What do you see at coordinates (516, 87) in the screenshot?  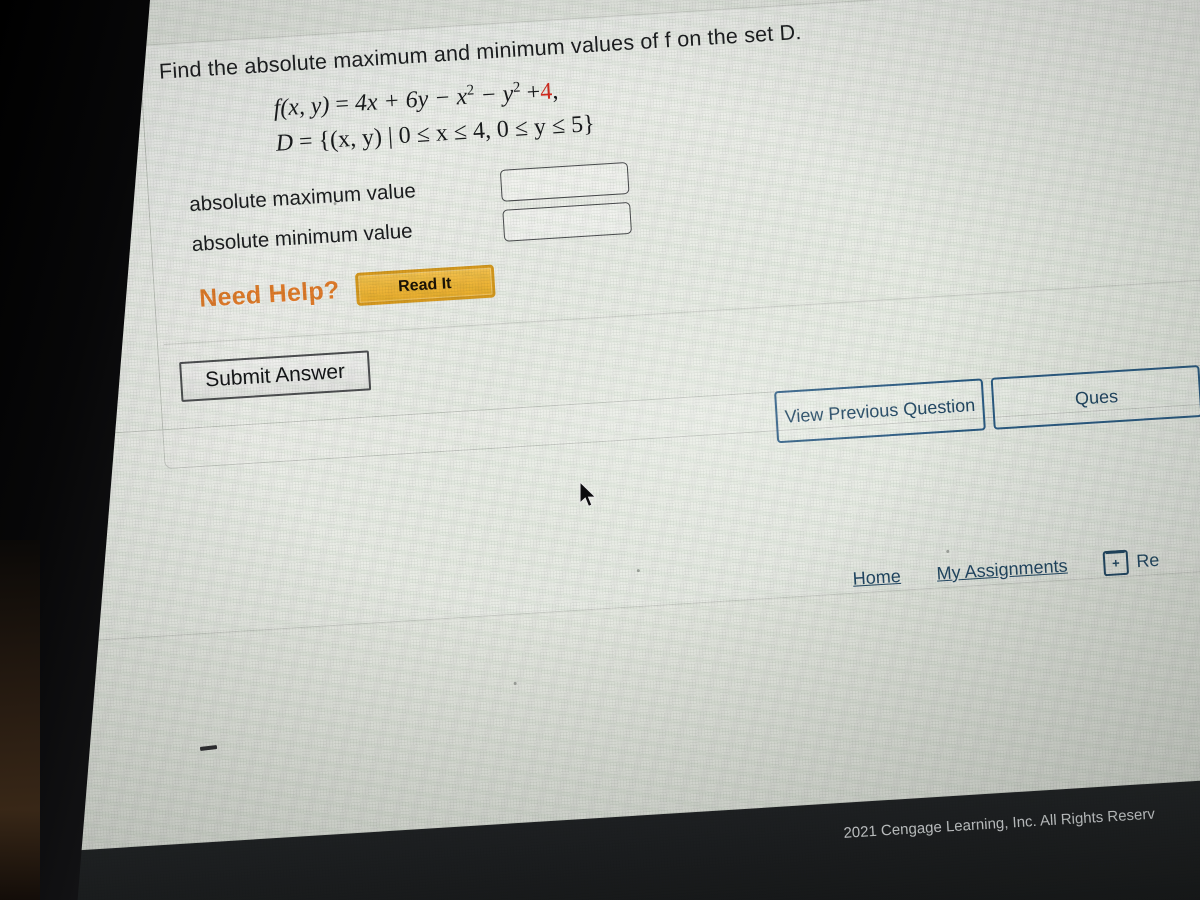 I see `exponent-2b: 2` at bounding box center [516, 87].